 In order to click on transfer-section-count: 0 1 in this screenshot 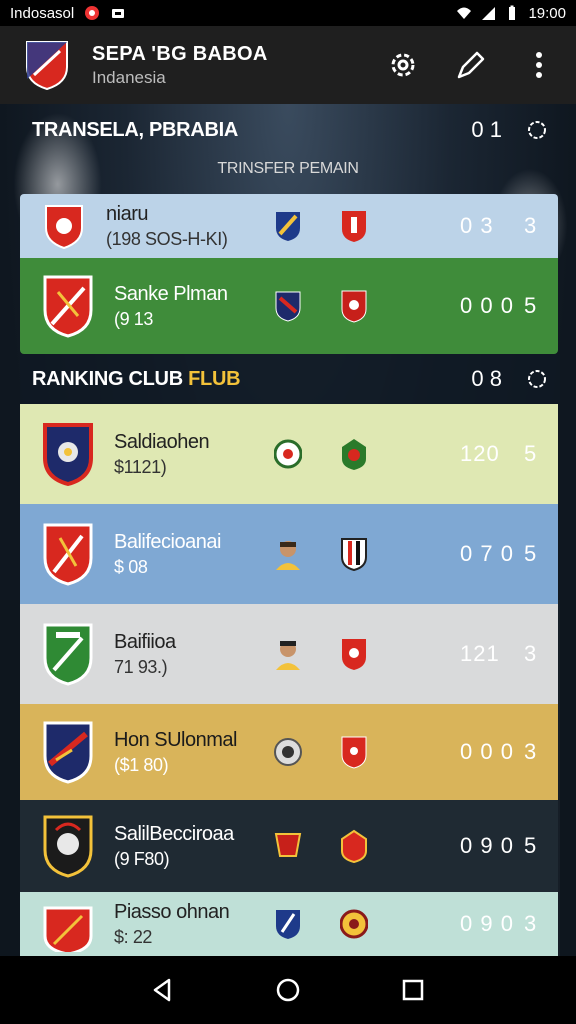, I will do `click(486, 129)`.